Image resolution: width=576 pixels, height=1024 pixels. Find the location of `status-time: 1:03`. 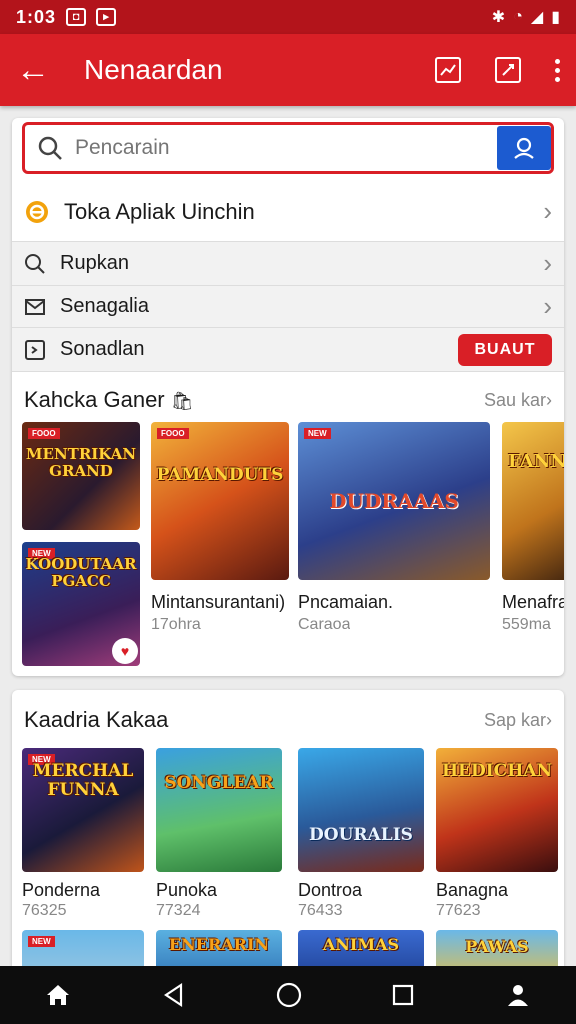

status-time: 1:03 is located at coordinates (36, 16).